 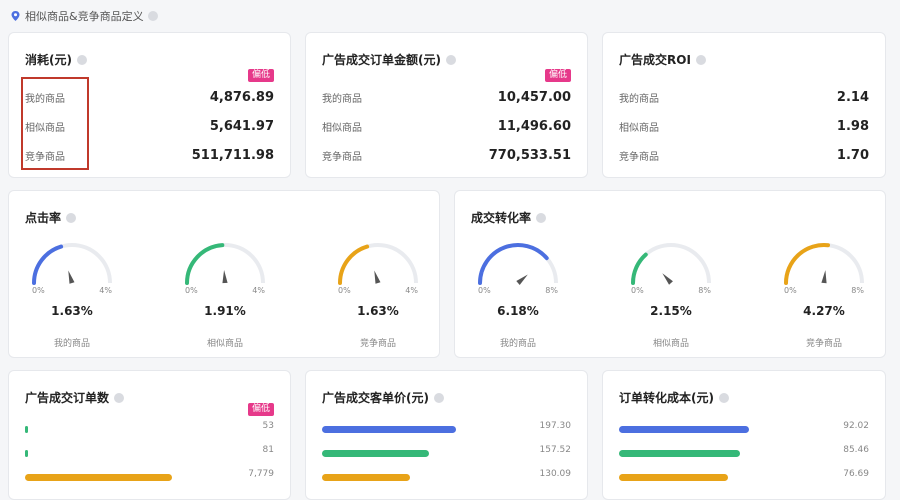 I want to click on metric-row: 相似商品 5,641.97, so click(x=149, y=126).